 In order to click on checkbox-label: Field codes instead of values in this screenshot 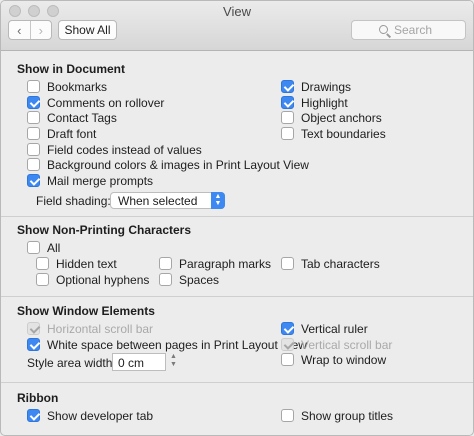, I will do `click(124, 149)`.